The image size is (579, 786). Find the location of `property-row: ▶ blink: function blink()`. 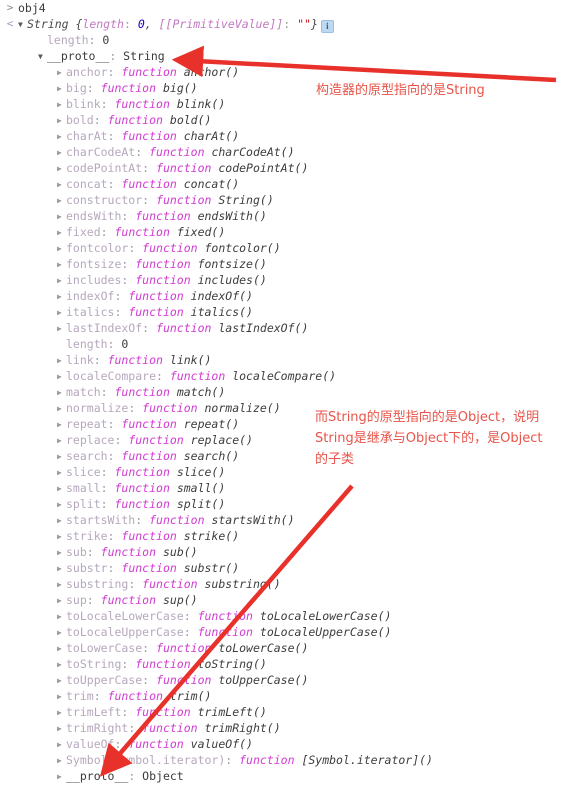

property-row: ▶ blink: function blink() is located at coordinates (289, 104).